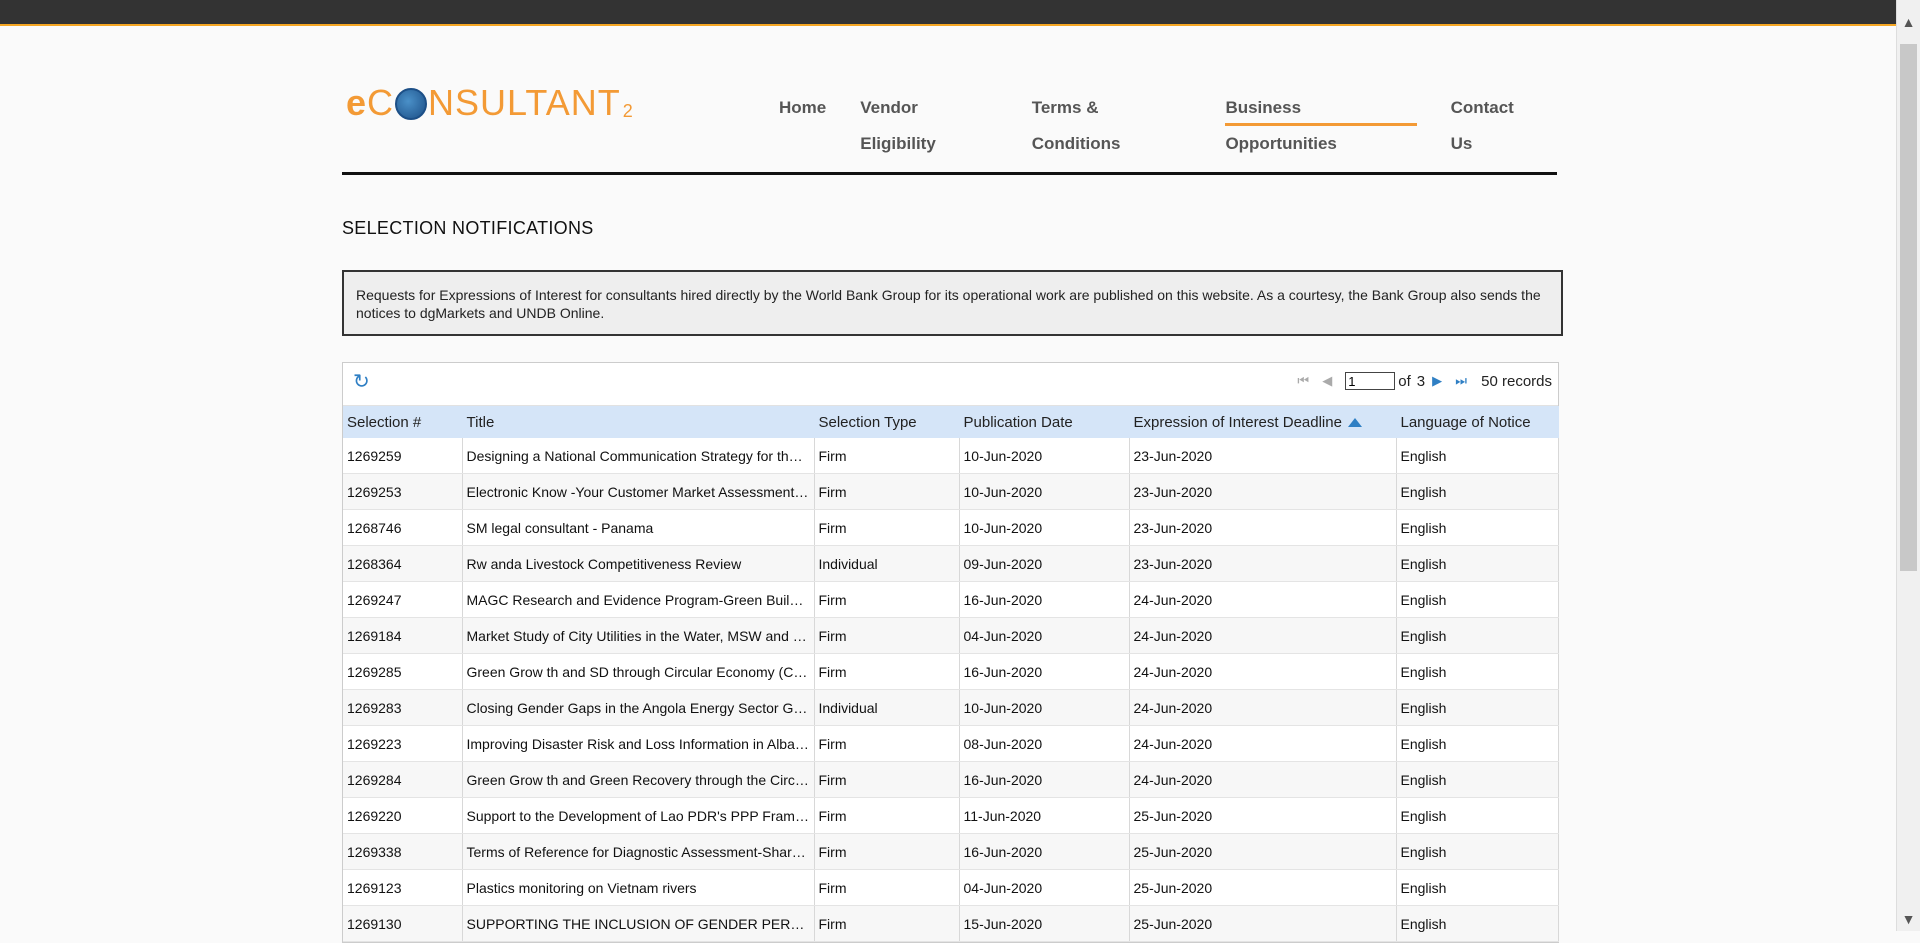  I want to click on last-page-icon: ⏭, so click(1461, 381).